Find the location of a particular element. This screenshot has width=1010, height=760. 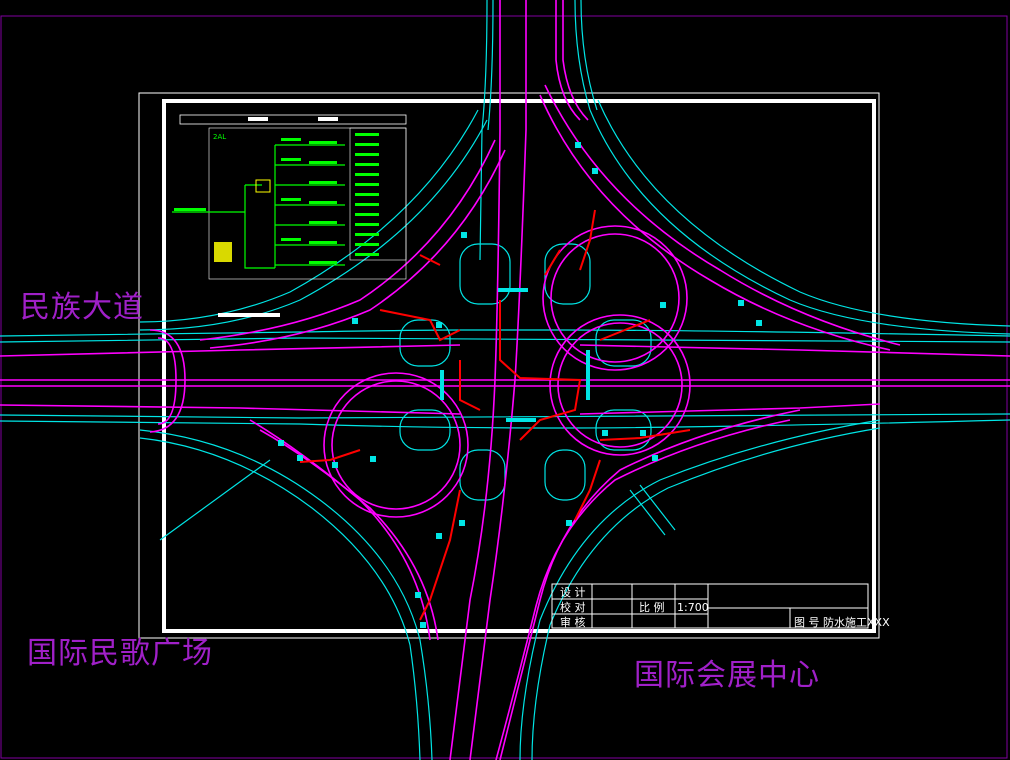

place-label-folk-song-square: 国际民歌广场 is located at coordinates (120, 653).